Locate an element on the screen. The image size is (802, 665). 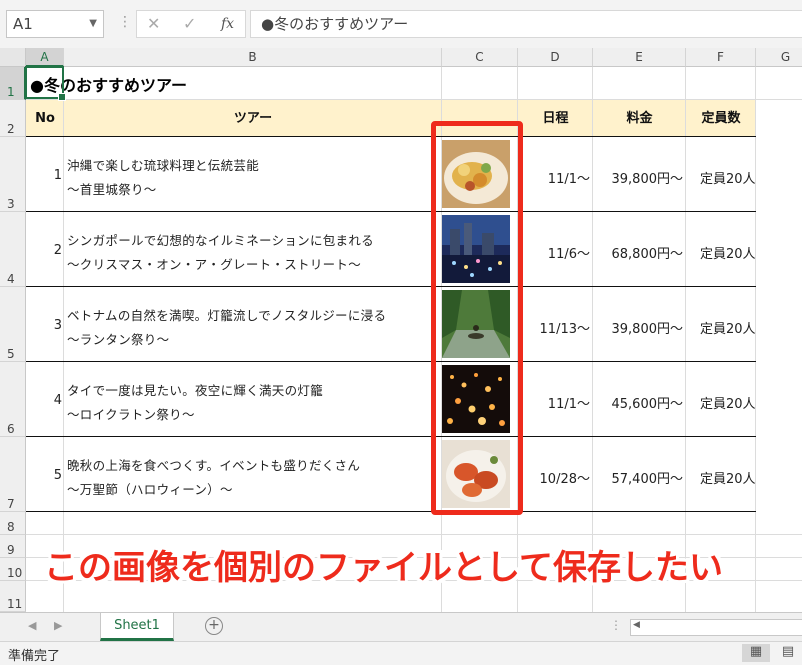
cell-tour-sub: 〜首里城祭り〜 is located at coordinates (112, 188).